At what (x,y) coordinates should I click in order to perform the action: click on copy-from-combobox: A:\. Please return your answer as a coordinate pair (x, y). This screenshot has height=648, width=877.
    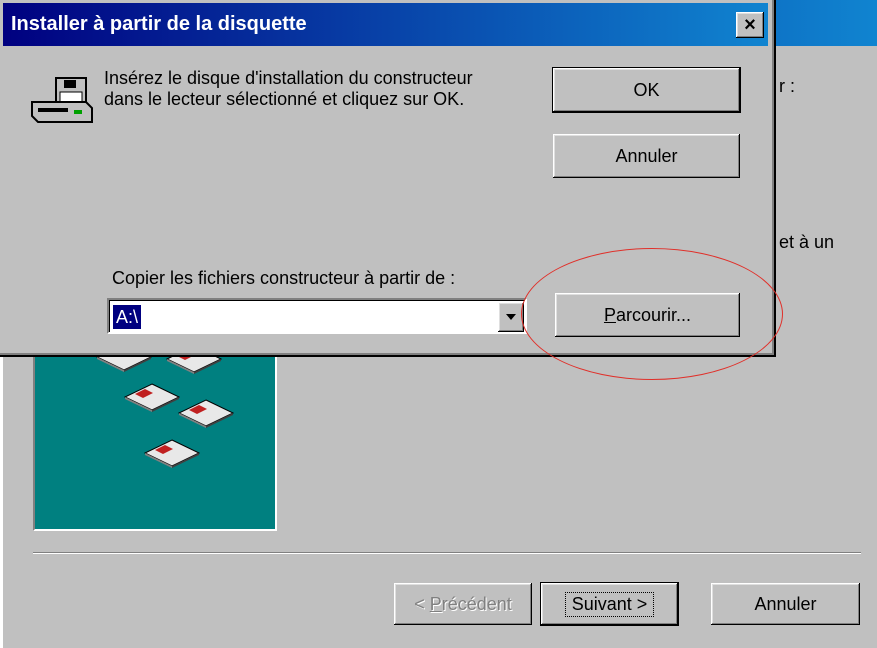
    Looking at the image, I should click on (317, 316).